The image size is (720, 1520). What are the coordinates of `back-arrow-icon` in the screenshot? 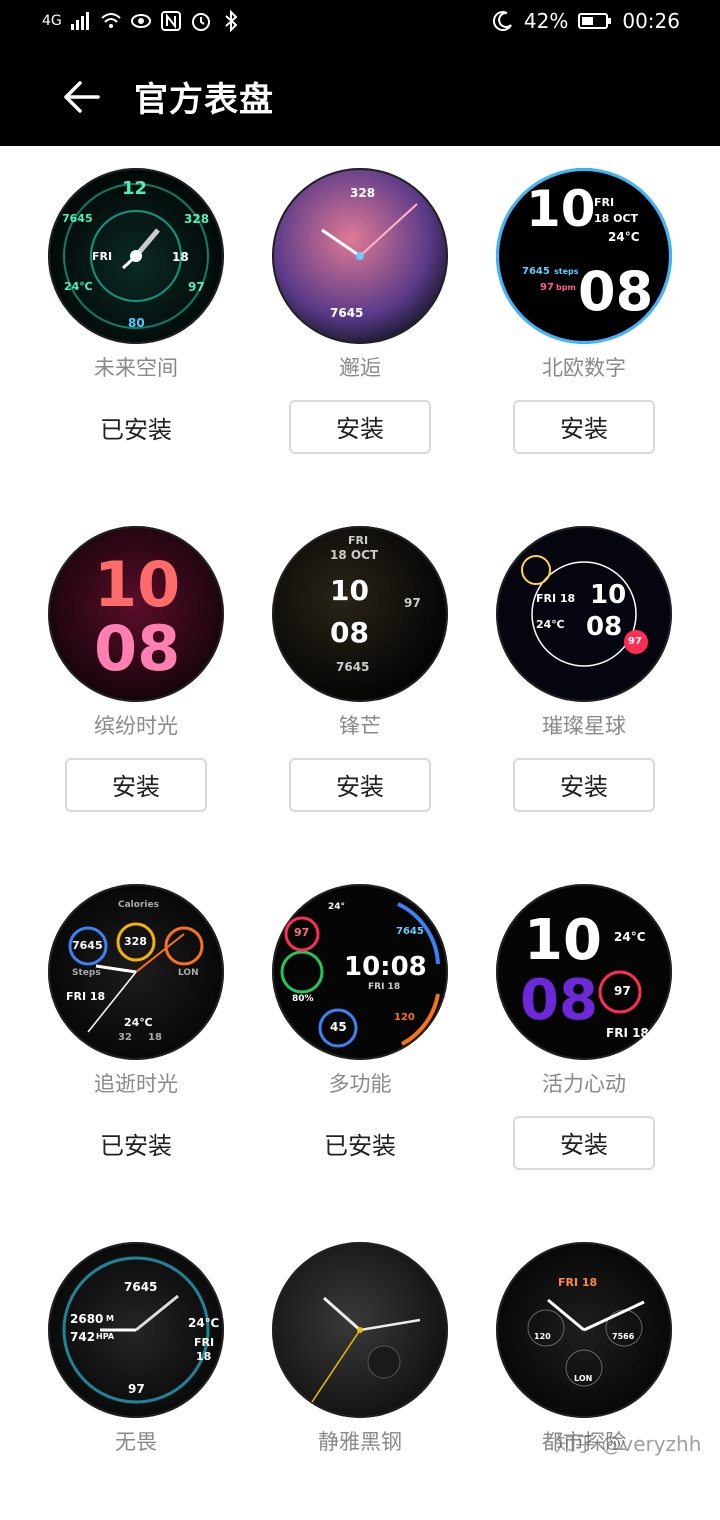 It's located at (81, 97).